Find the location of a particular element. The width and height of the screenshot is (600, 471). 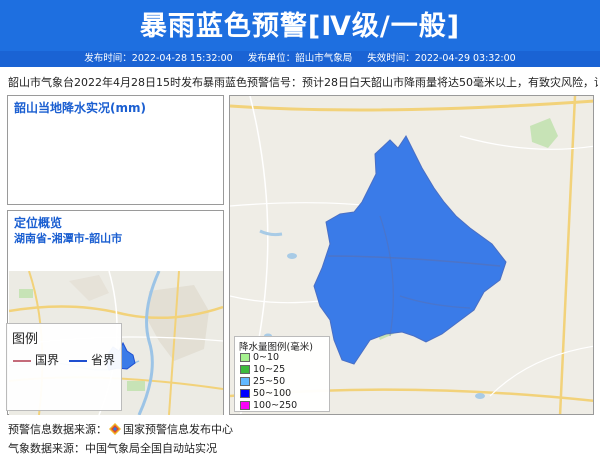

rainfall-legend-title: 降水量图例(毫米) is located at coordinates (276, 347).